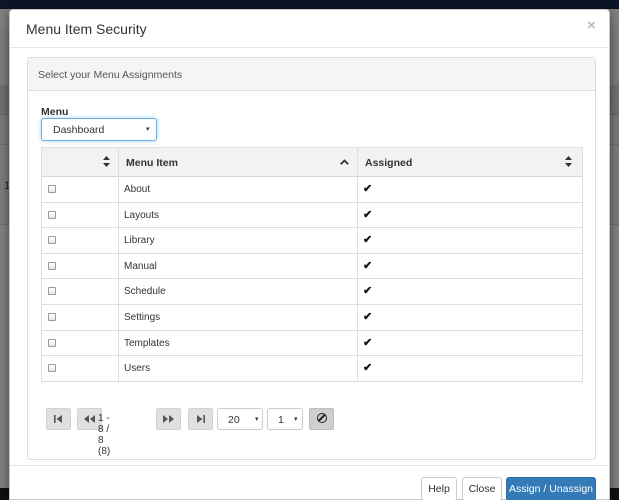 Image resolution: width=619 pixels, height=500 pixels. I want to click on page-number-select: 1 ▾, so click(285, 419).